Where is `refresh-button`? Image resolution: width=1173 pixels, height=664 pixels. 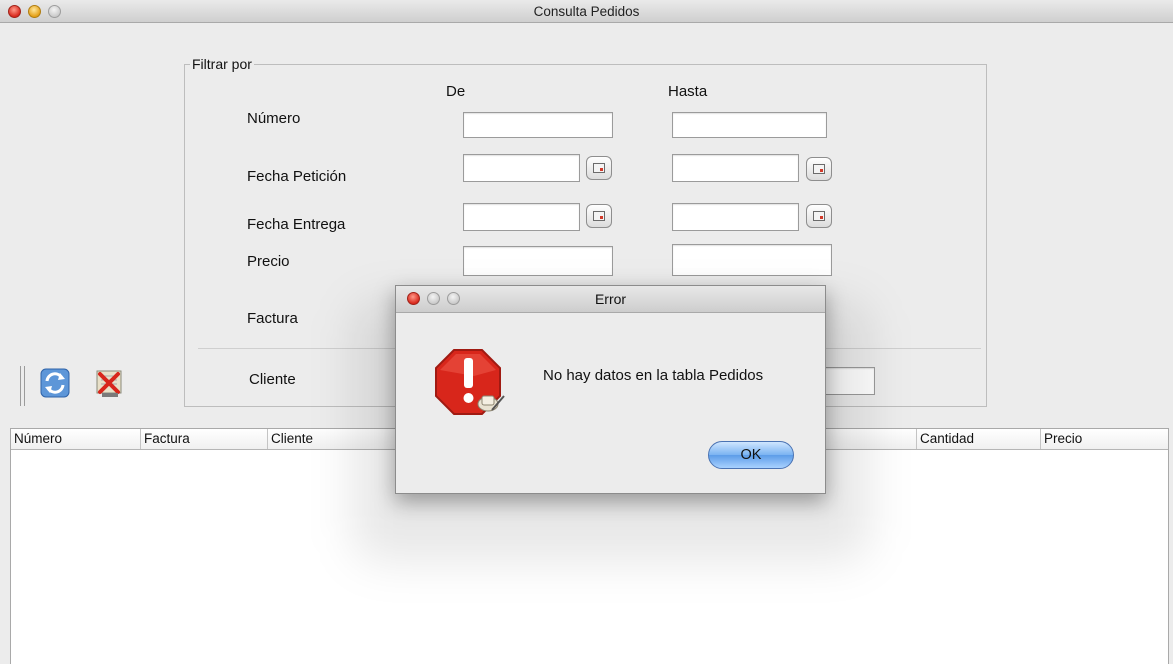
refresh-button is located at coordinates (55, 383).